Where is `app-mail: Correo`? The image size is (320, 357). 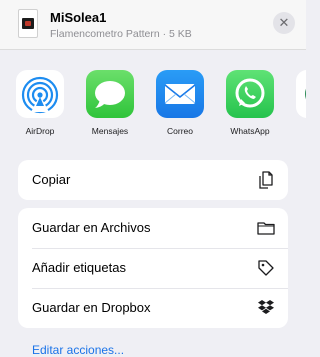 app-mail: Correo is located at coordinates (180, 103).